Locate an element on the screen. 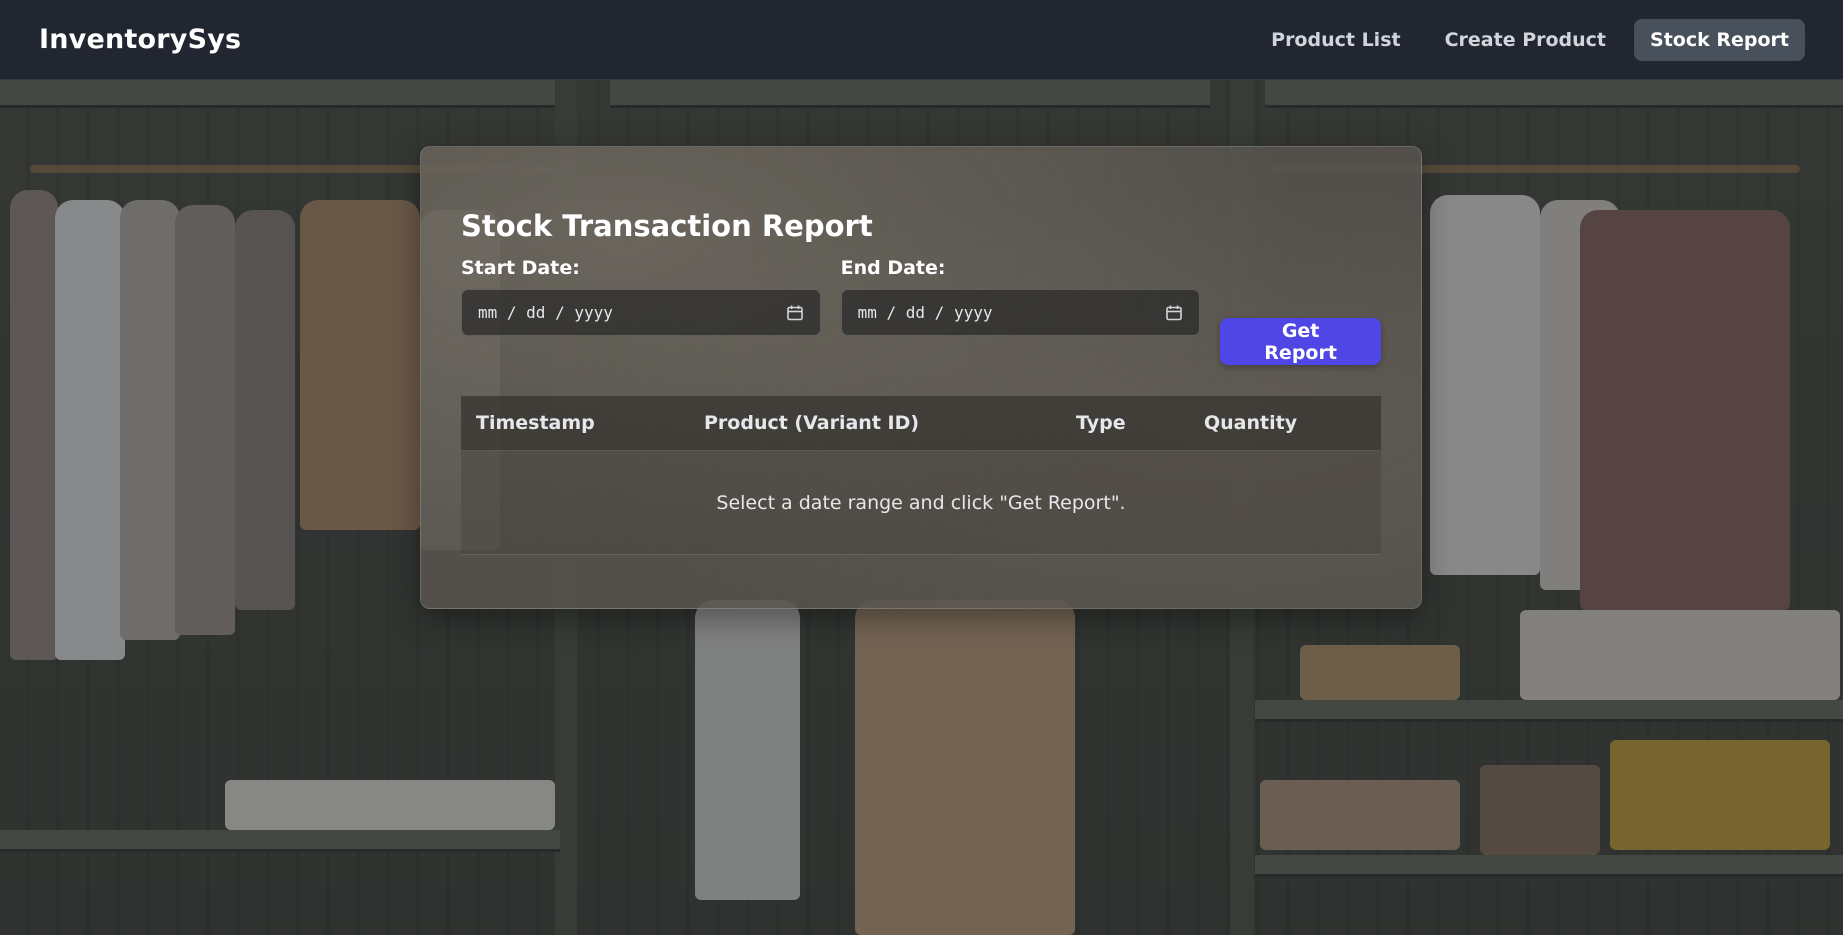 The width and height of the screenshot is (1843, 935). end-date-placeholder: mm / dd / yyyy is located at coordinates (925, 312).